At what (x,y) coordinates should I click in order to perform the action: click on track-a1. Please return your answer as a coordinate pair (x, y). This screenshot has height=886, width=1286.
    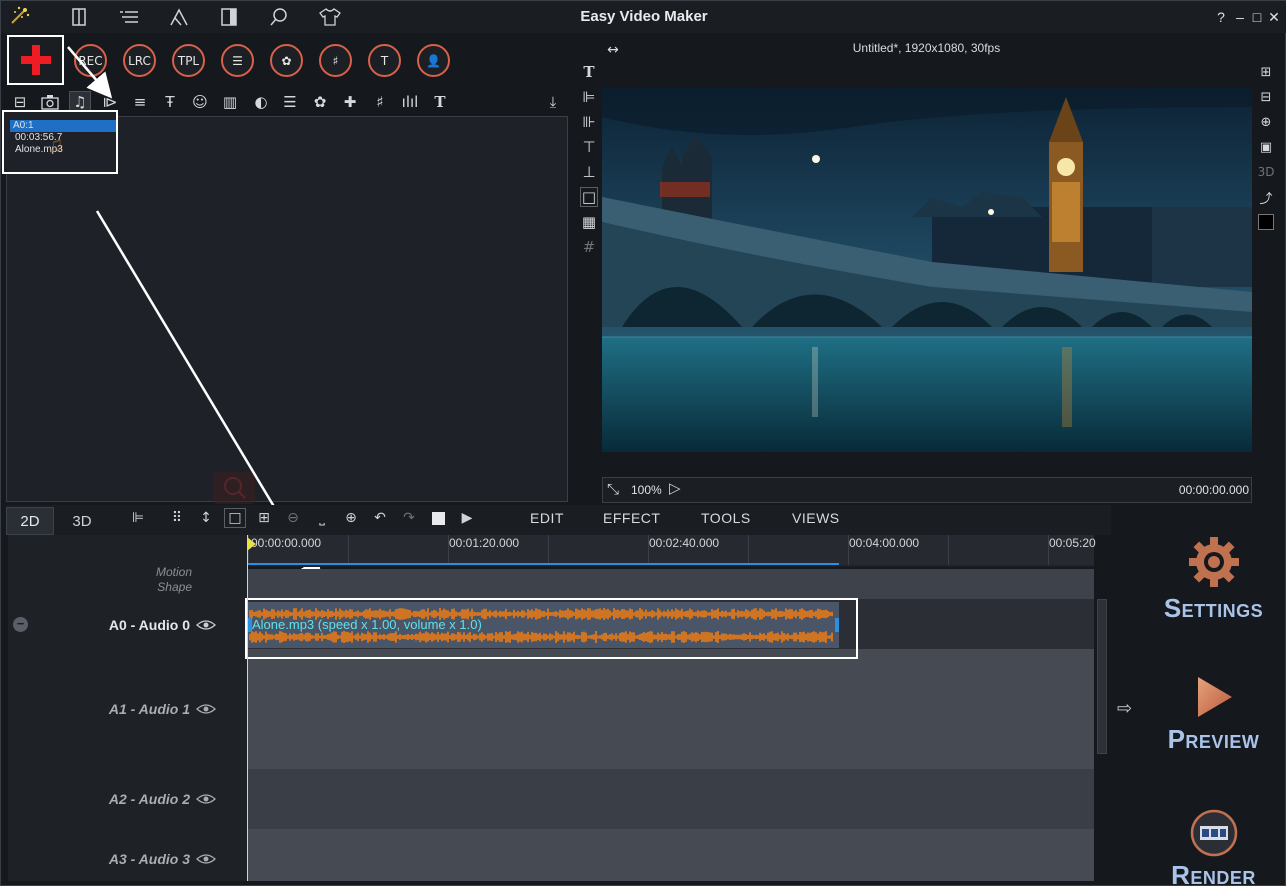
    Looking at the image, I should click on (671, 709).